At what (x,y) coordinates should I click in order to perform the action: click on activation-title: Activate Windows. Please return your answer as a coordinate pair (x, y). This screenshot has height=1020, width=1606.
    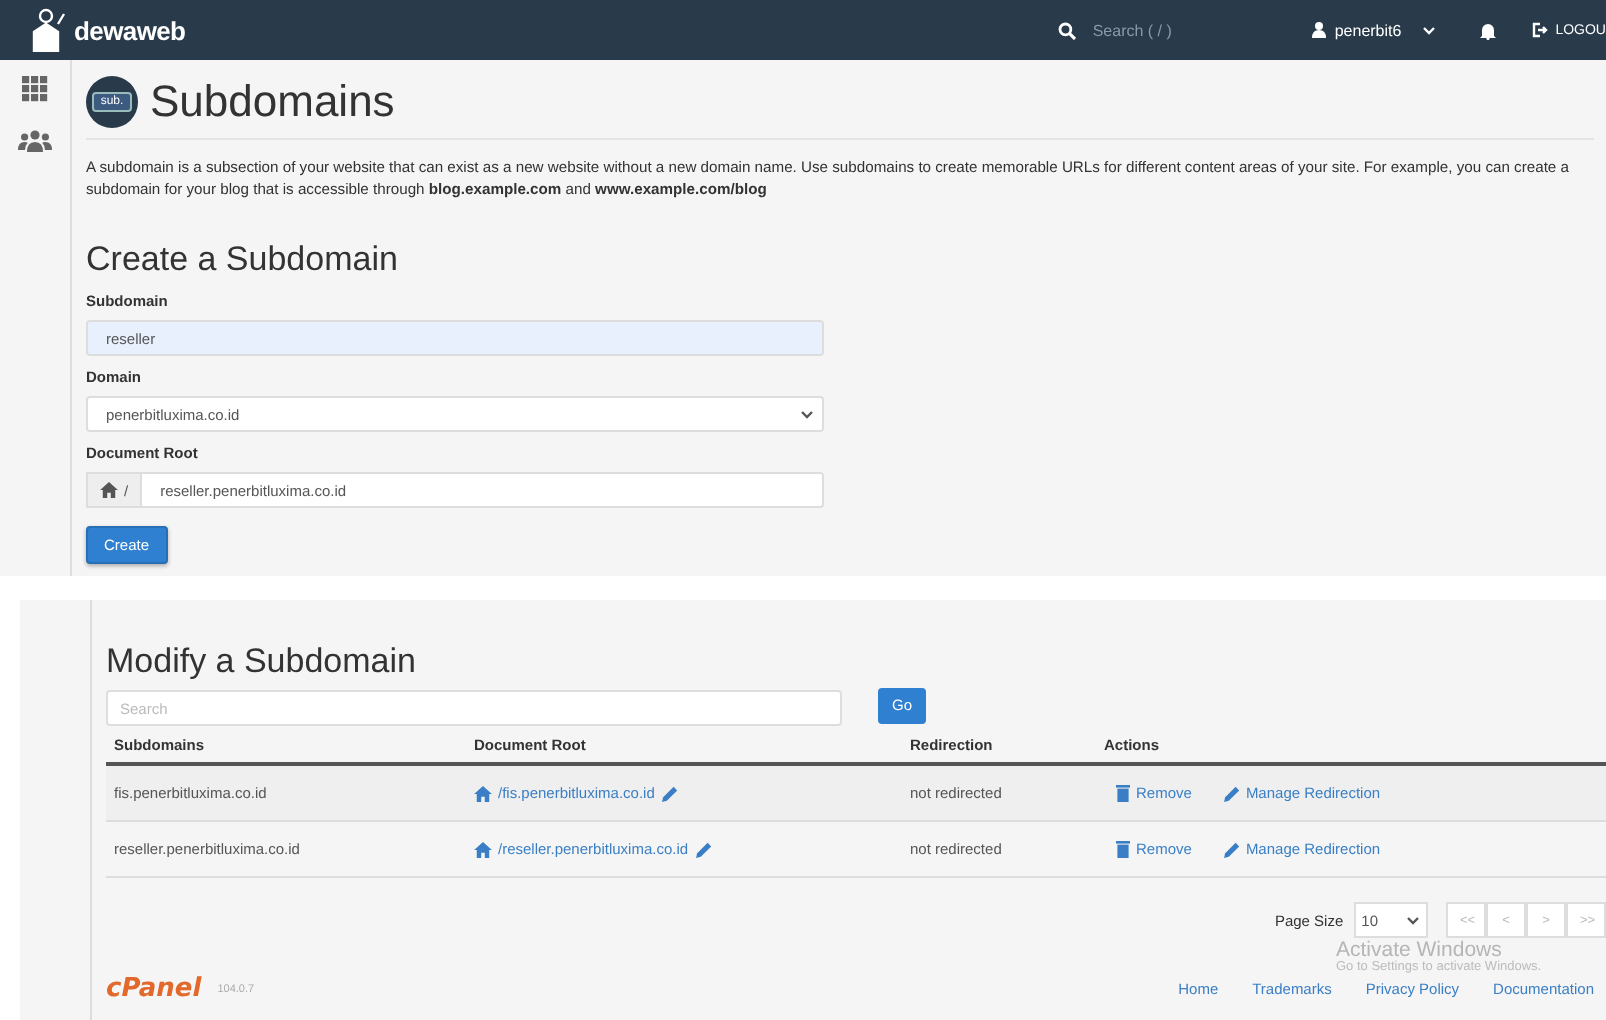
    Looking at the image, I should click on (1419, 950).